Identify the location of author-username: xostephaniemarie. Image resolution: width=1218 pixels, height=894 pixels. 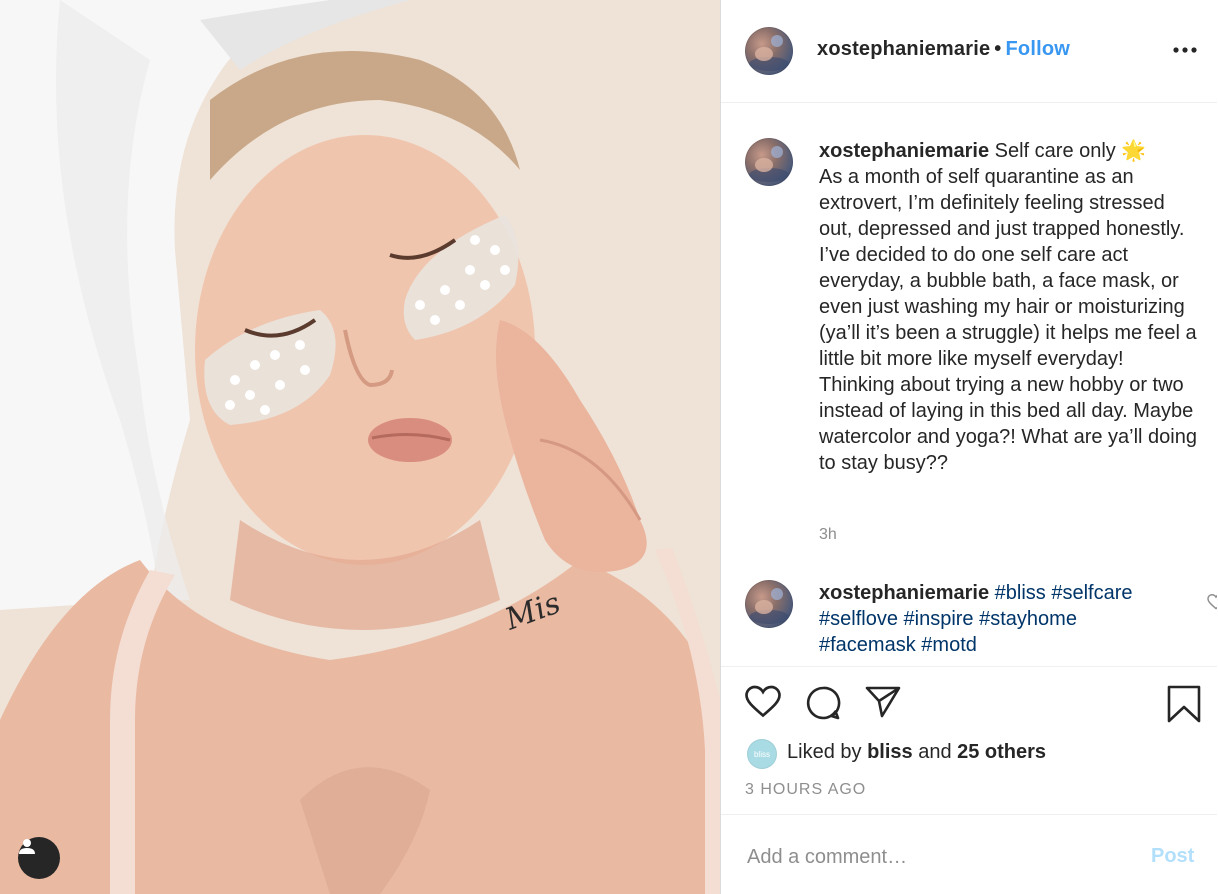
(903, 49).